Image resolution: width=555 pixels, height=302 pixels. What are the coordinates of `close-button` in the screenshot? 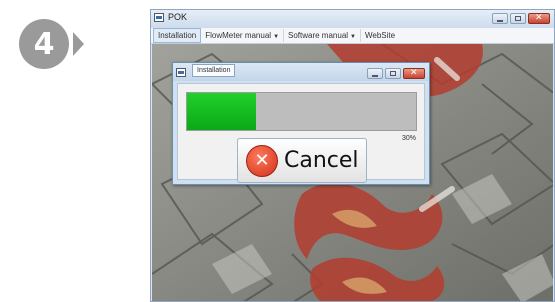 It's located at (539, 18).